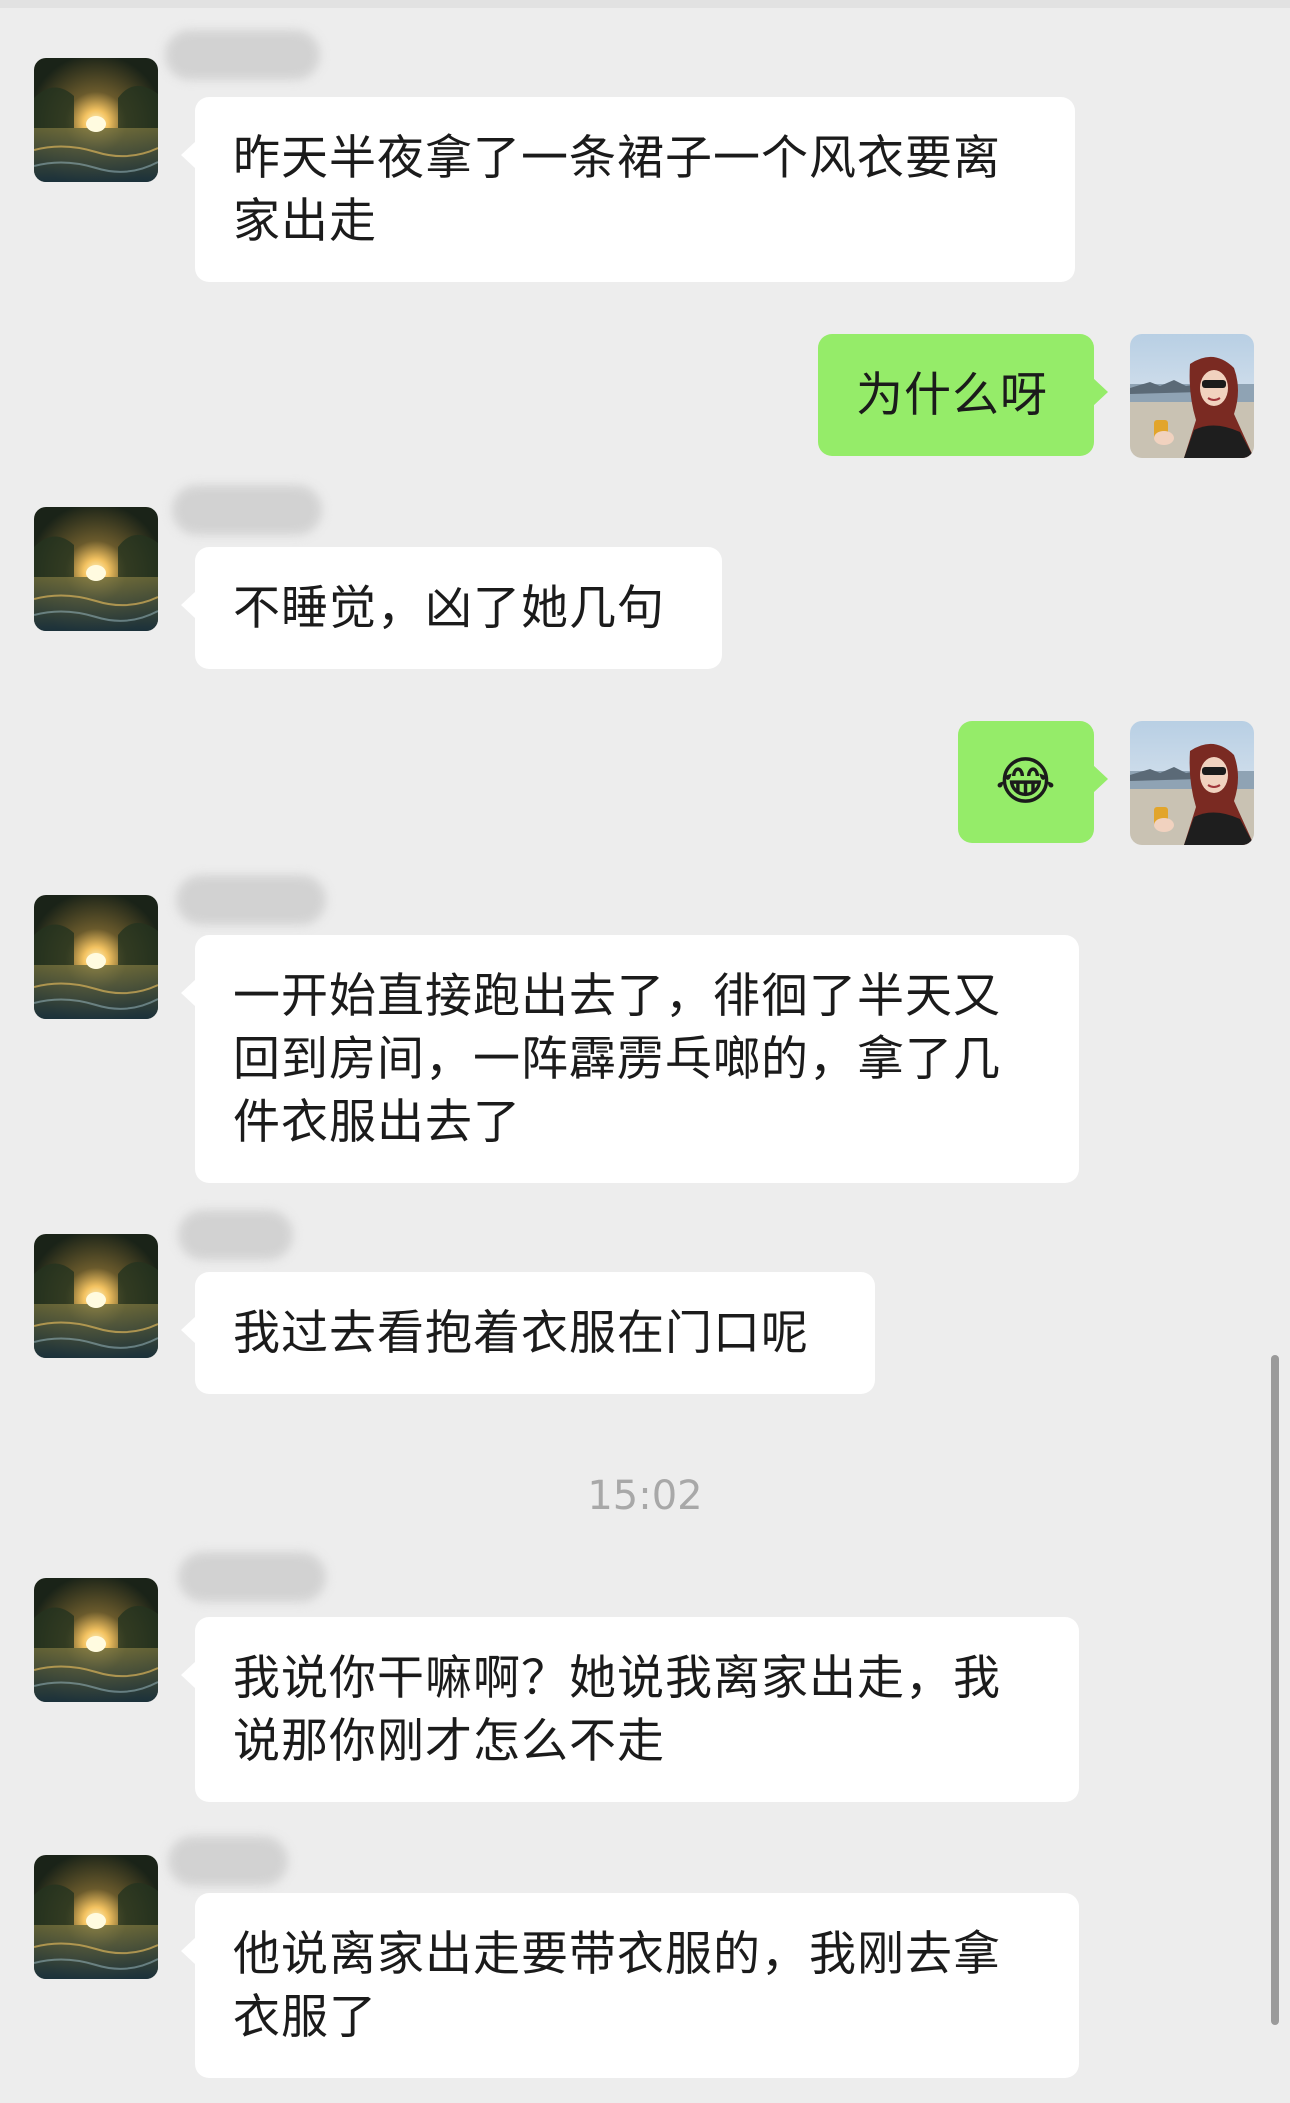 The height and width of the screenshot is (2103, 1290). What do you see at coordinates (617, 1710) in the screenshot?
I see `message-text: 我说你干嘛啊？她说我离家出走，我说那你刚才怎么不走` at bounding box center [617, 1710].